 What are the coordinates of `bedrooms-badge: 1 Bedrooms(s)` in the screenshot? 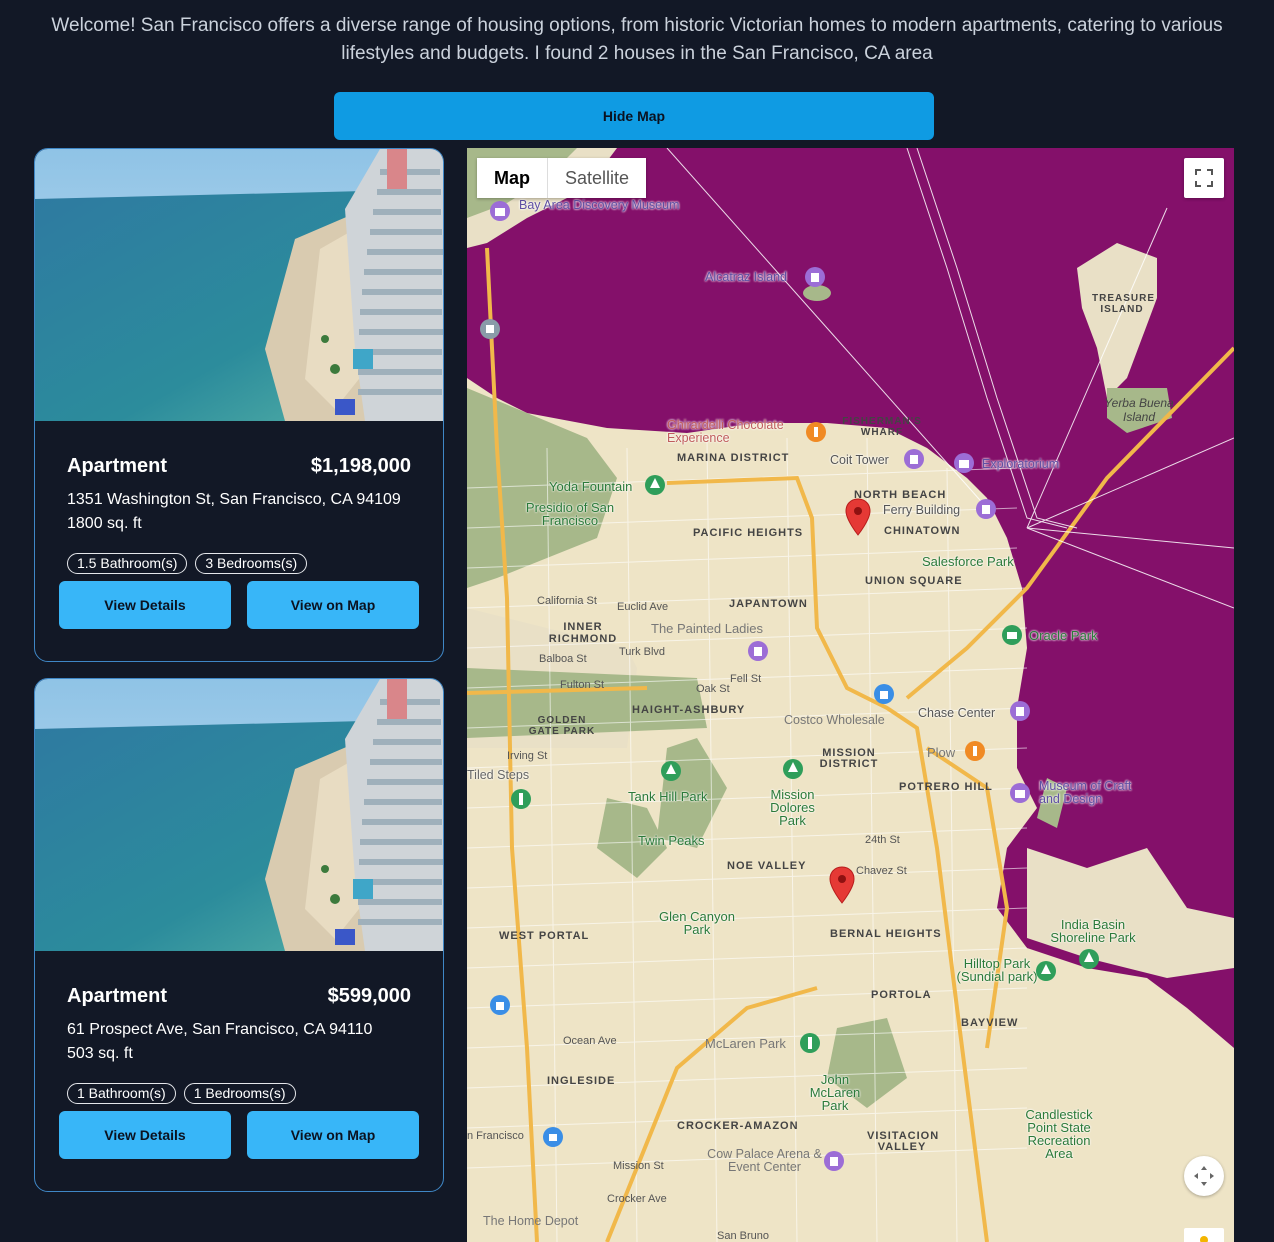 It's located at (239, 1093).